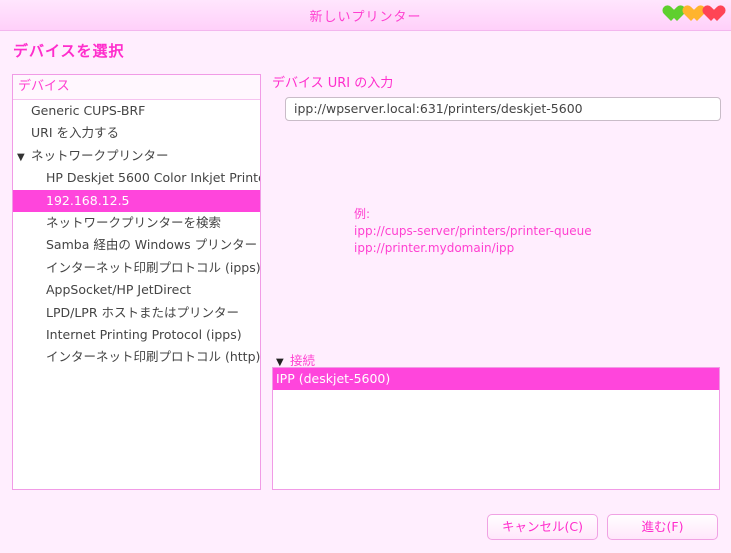 The height and width of the screenshot is (553, 731). What do you see at coordinates (136, 245) in the screenshot?
I see `device-item: Samba 経由の Windows プリンター` at bounding box center [136, 245].